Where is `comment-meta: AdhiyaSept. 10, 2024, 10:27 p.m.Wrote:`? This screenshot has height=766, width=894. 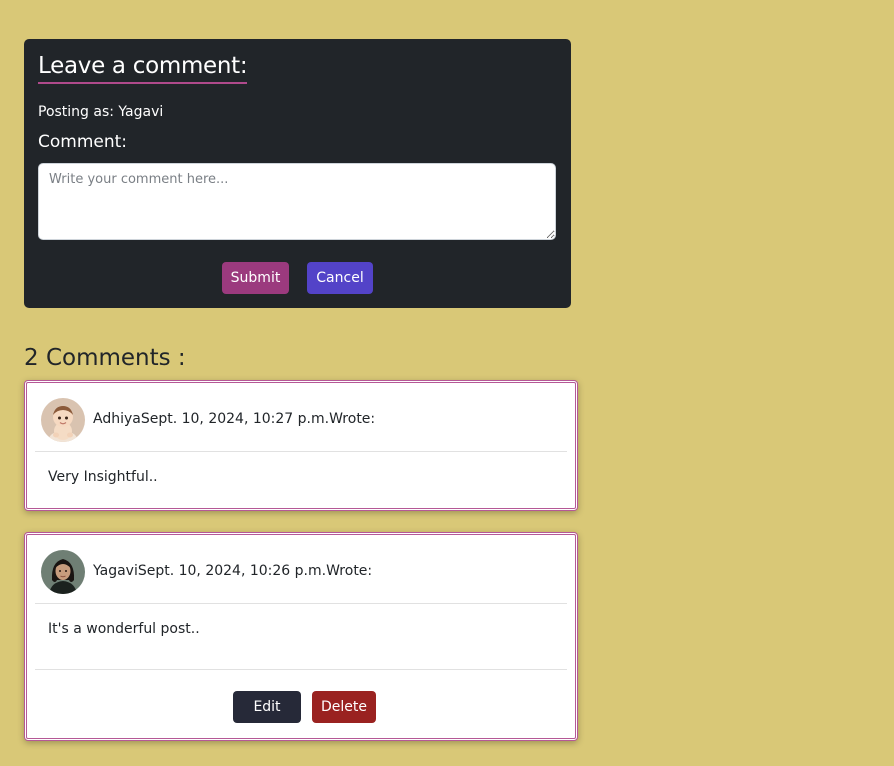
comment-meta: AdhiyaSept. 10, 2024, 10:27 p.m.Wrote: is located at coordinates (234, 419).